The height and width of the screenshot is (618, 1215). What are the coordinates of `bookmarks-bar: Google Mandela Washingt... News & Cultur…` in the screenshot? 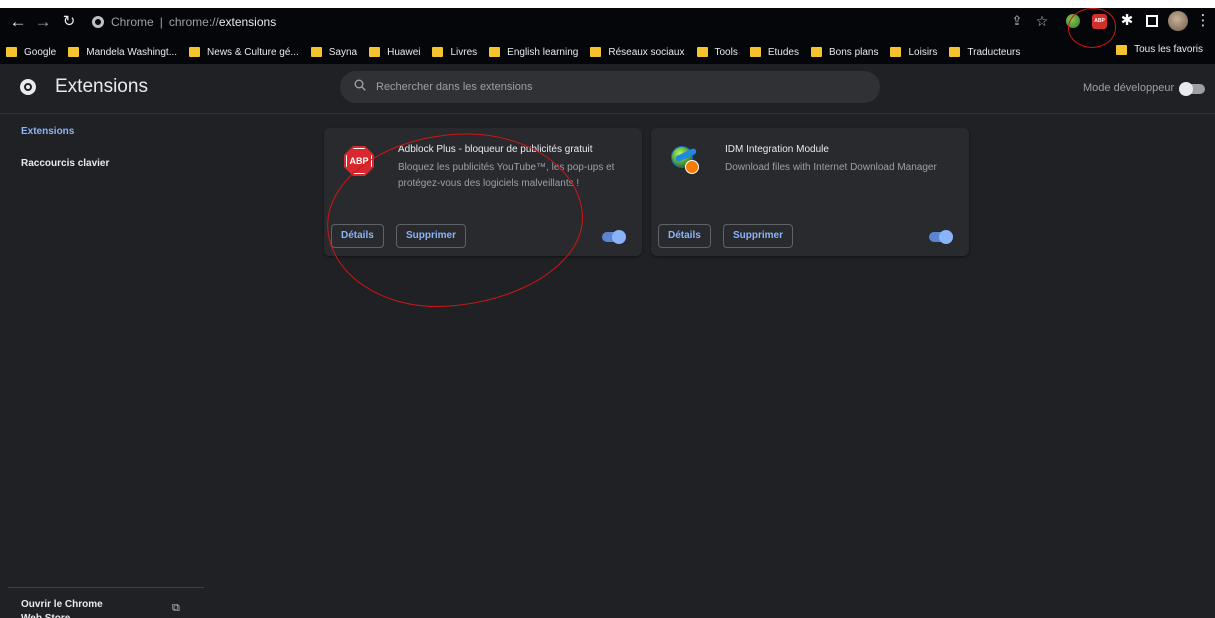 It's located at (607, 52).